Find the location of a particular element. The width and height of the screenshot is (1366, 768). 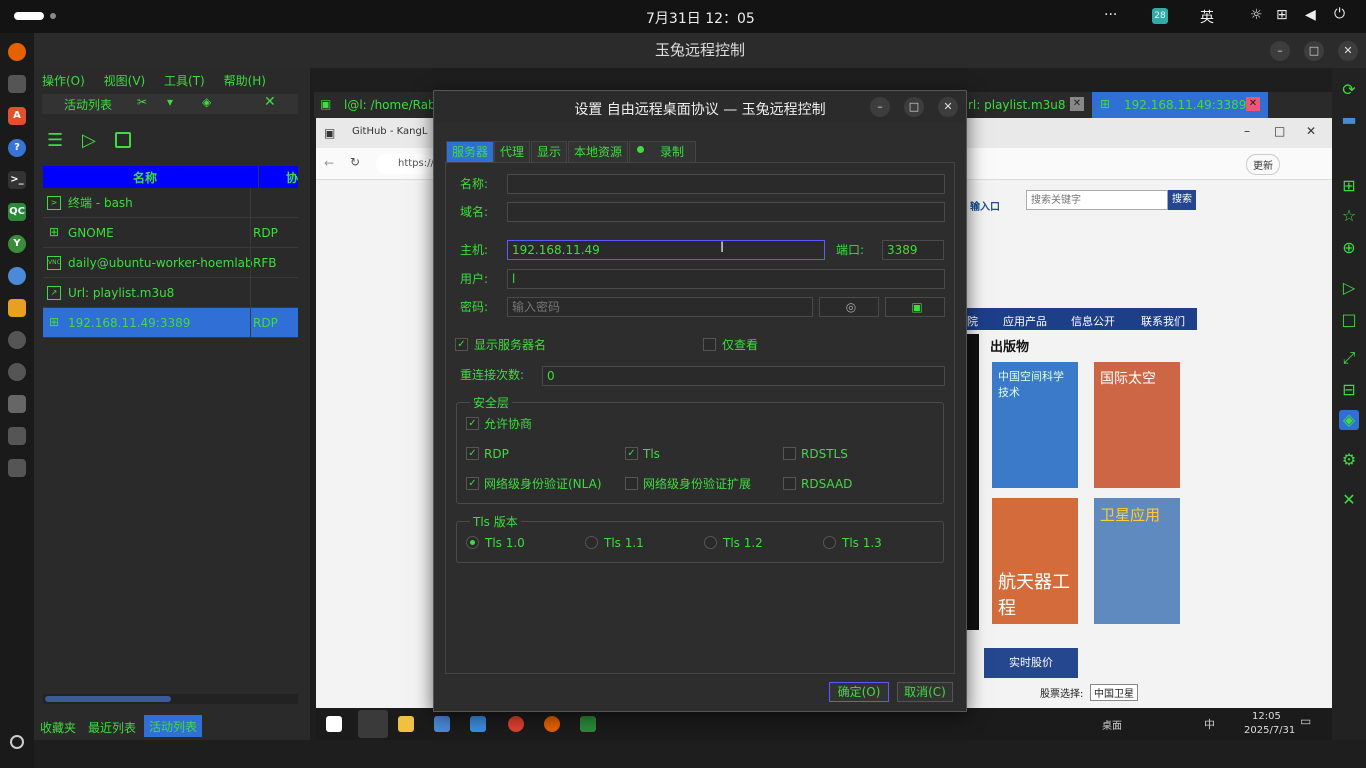

show-password-icon: ◎ is located at coordinates (849, 307).